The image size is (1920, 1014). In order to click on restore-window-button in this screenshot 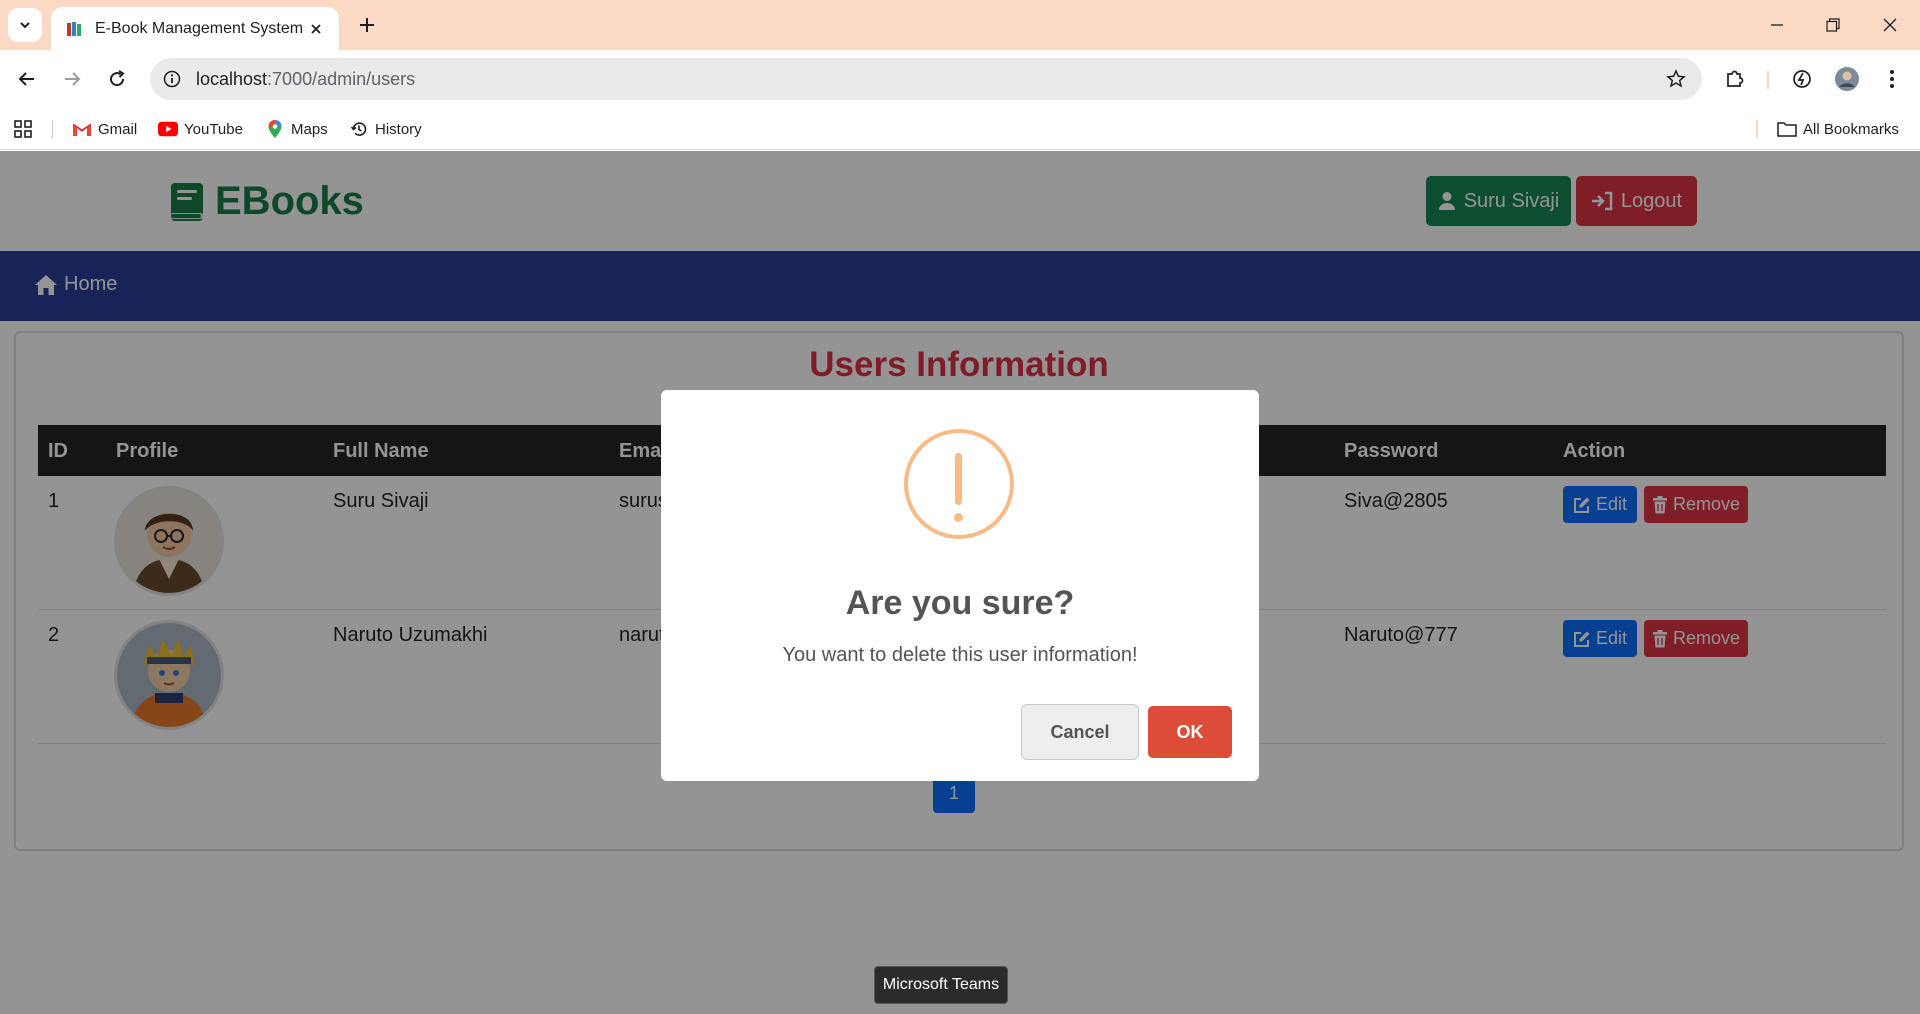, I will do `click(1833, 25)`.